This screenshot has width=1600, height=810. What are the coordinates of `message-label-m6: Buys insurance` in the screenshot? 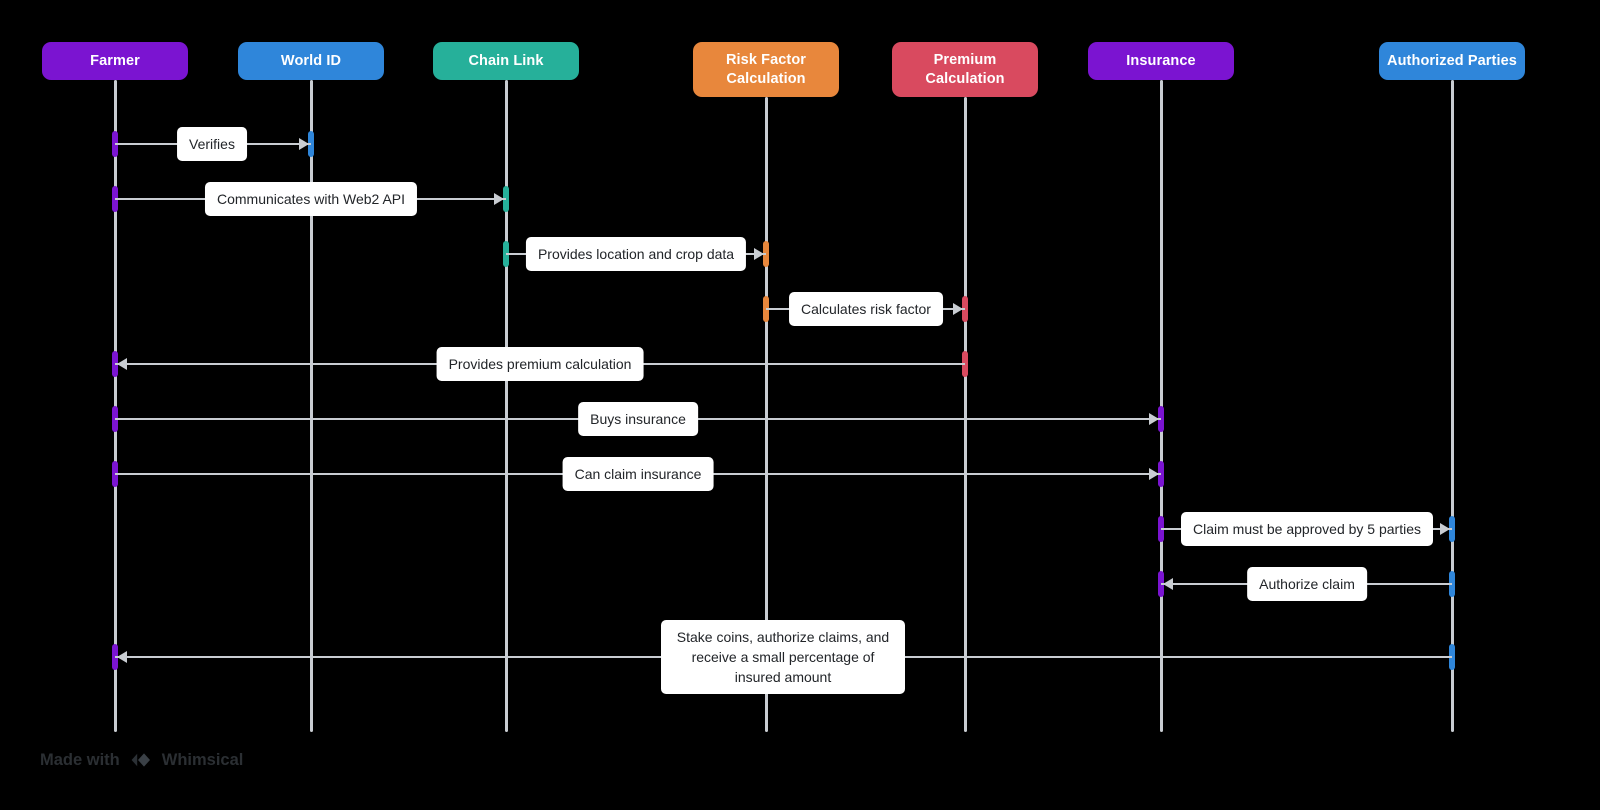 It's located at (638, 419).